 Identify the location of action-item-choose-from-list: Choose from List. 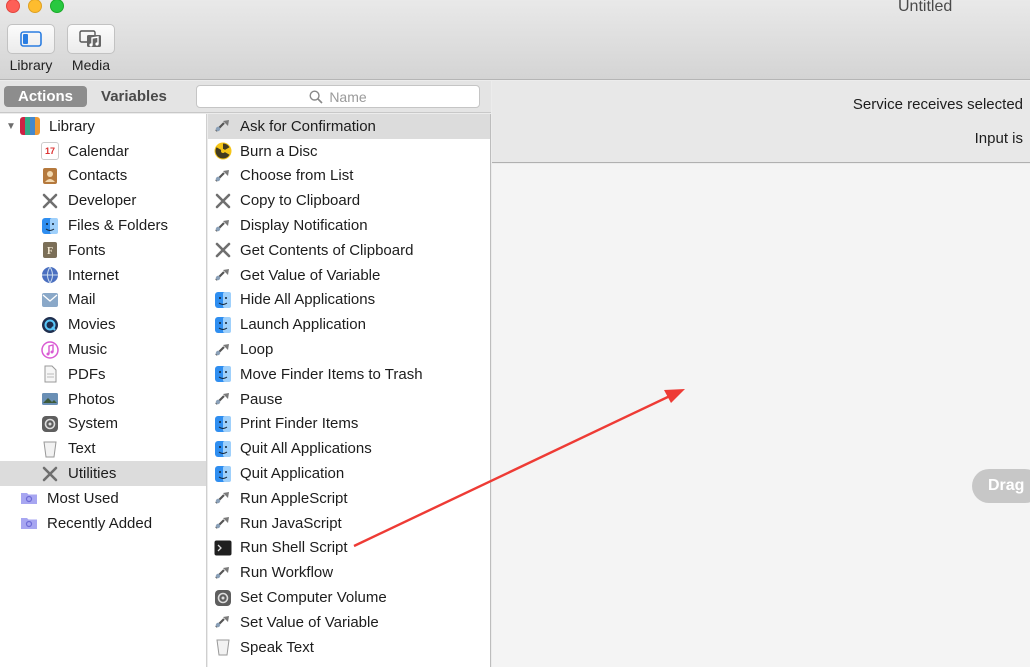
(349, 176).